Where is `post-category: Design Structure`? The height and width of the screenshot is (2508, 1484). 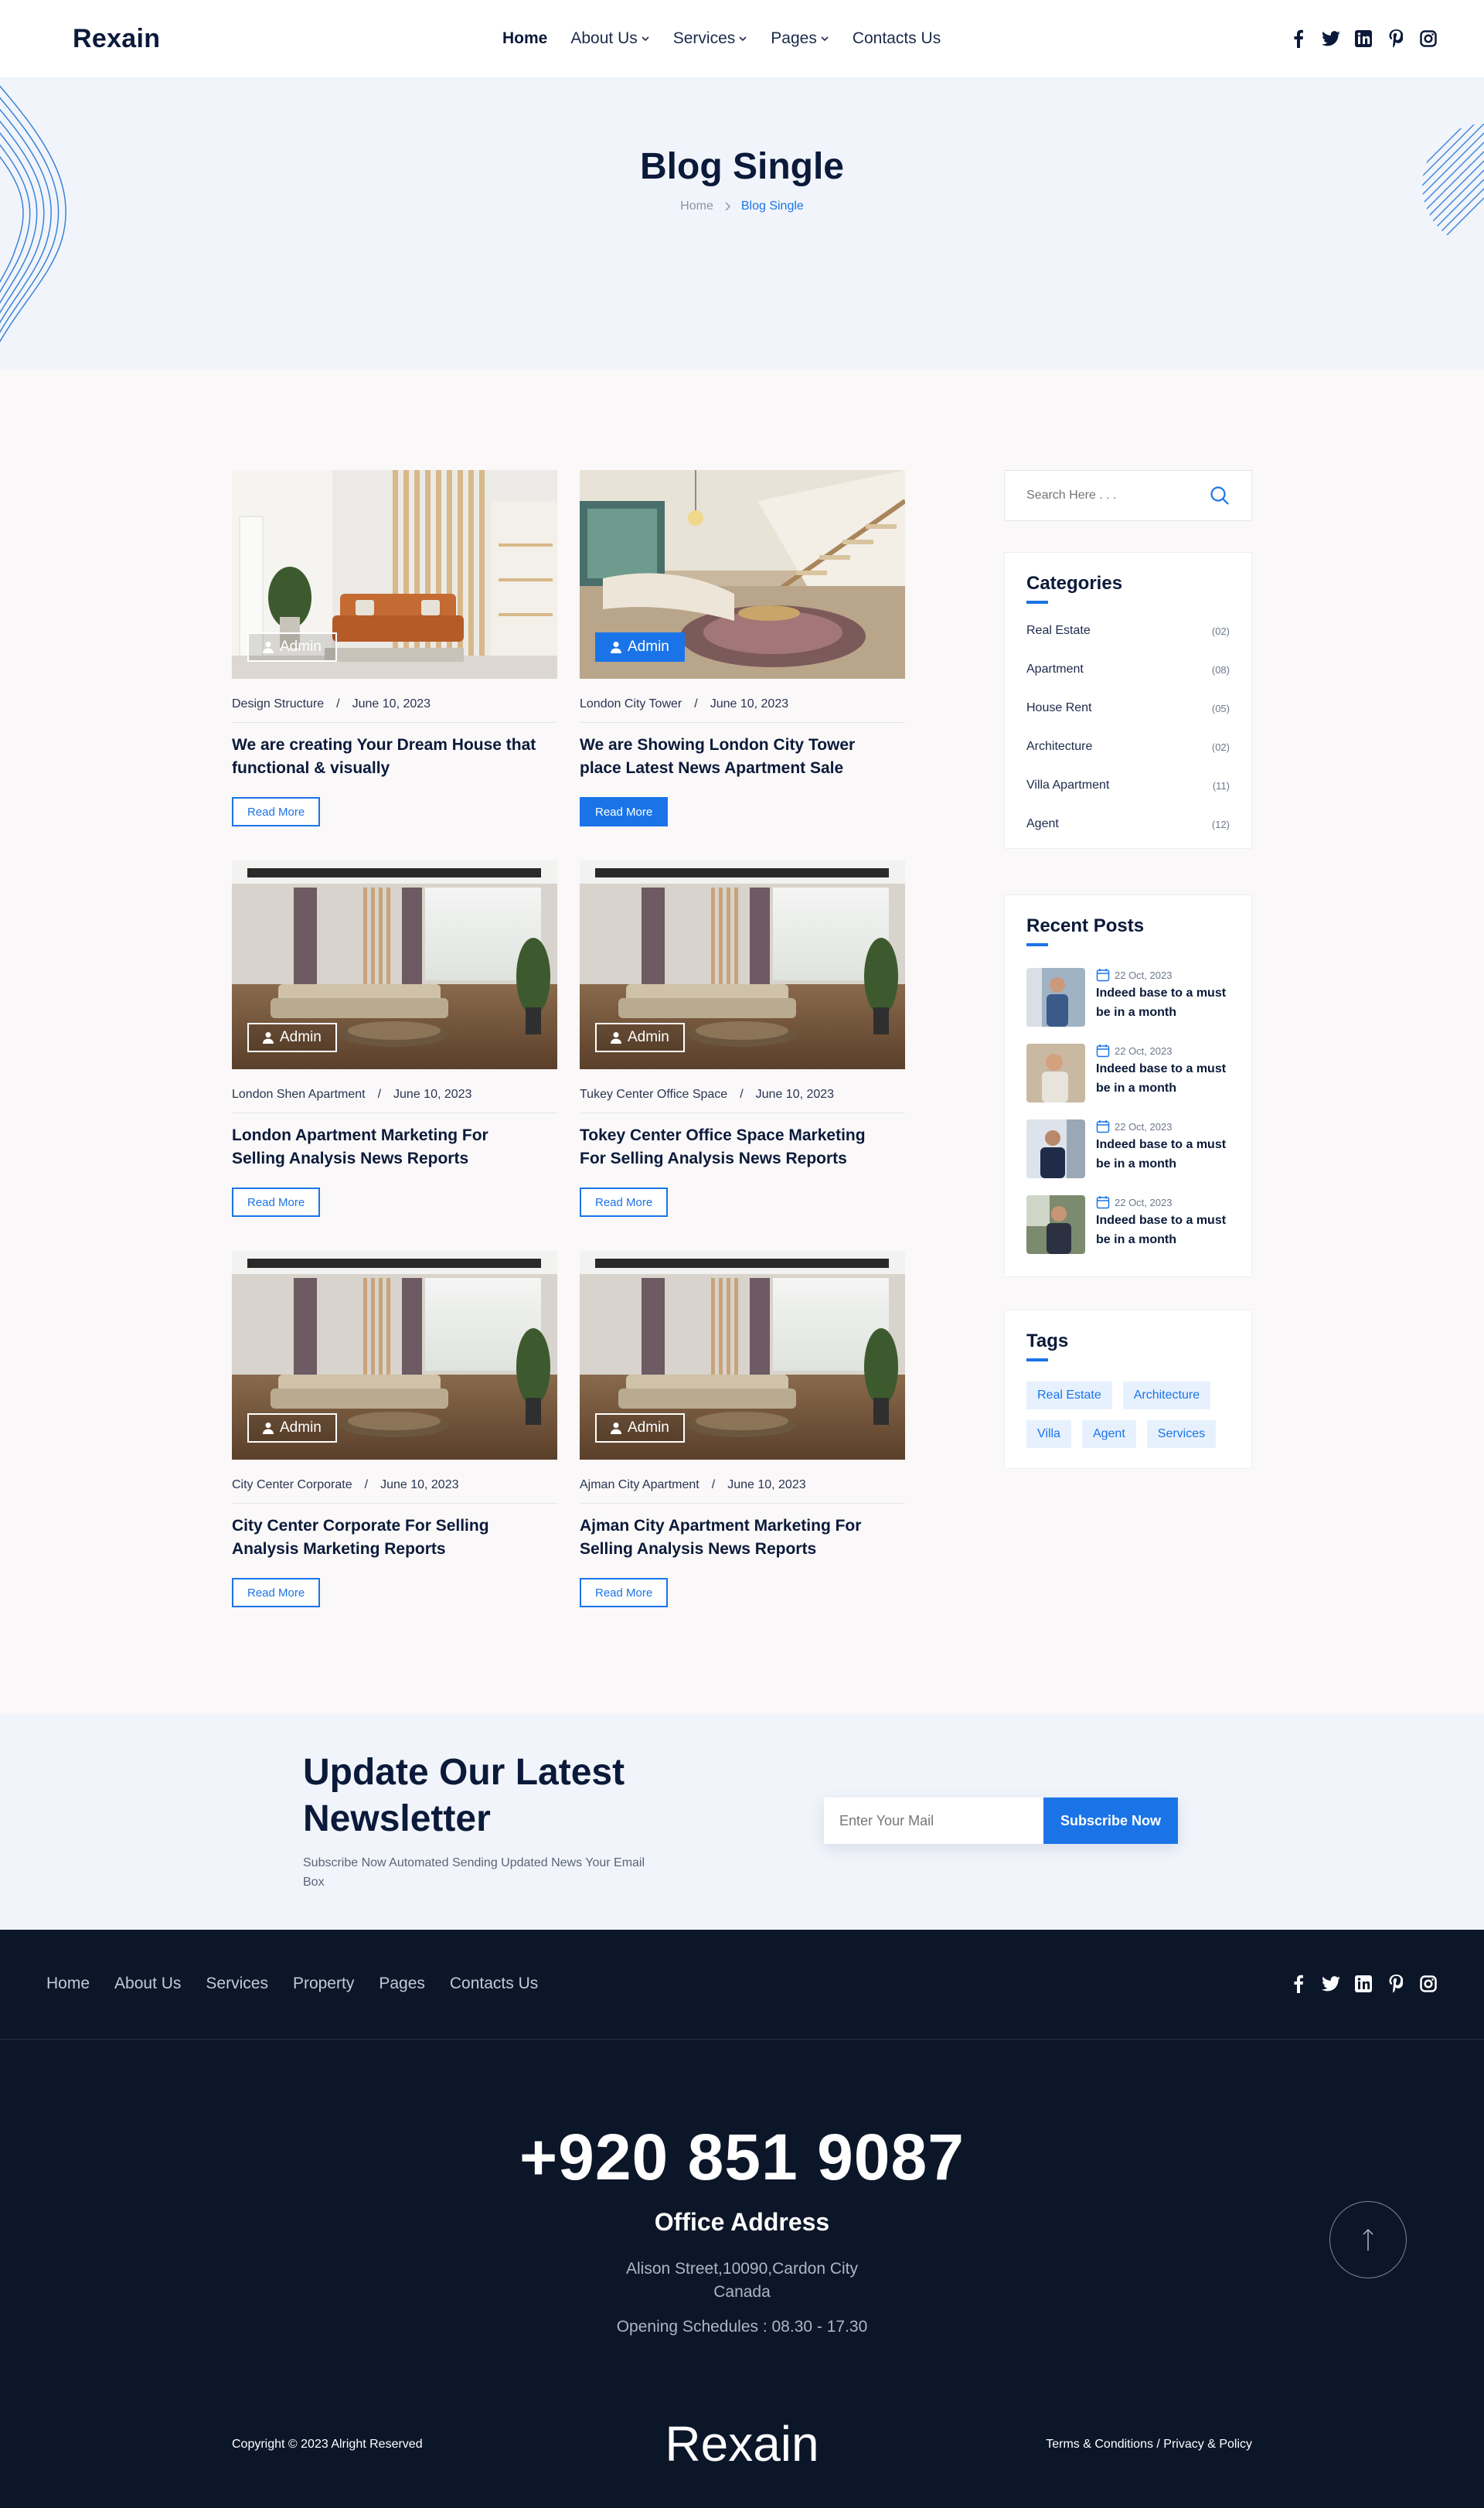
post-category: Design Structure is located at coordinates (278, 704).